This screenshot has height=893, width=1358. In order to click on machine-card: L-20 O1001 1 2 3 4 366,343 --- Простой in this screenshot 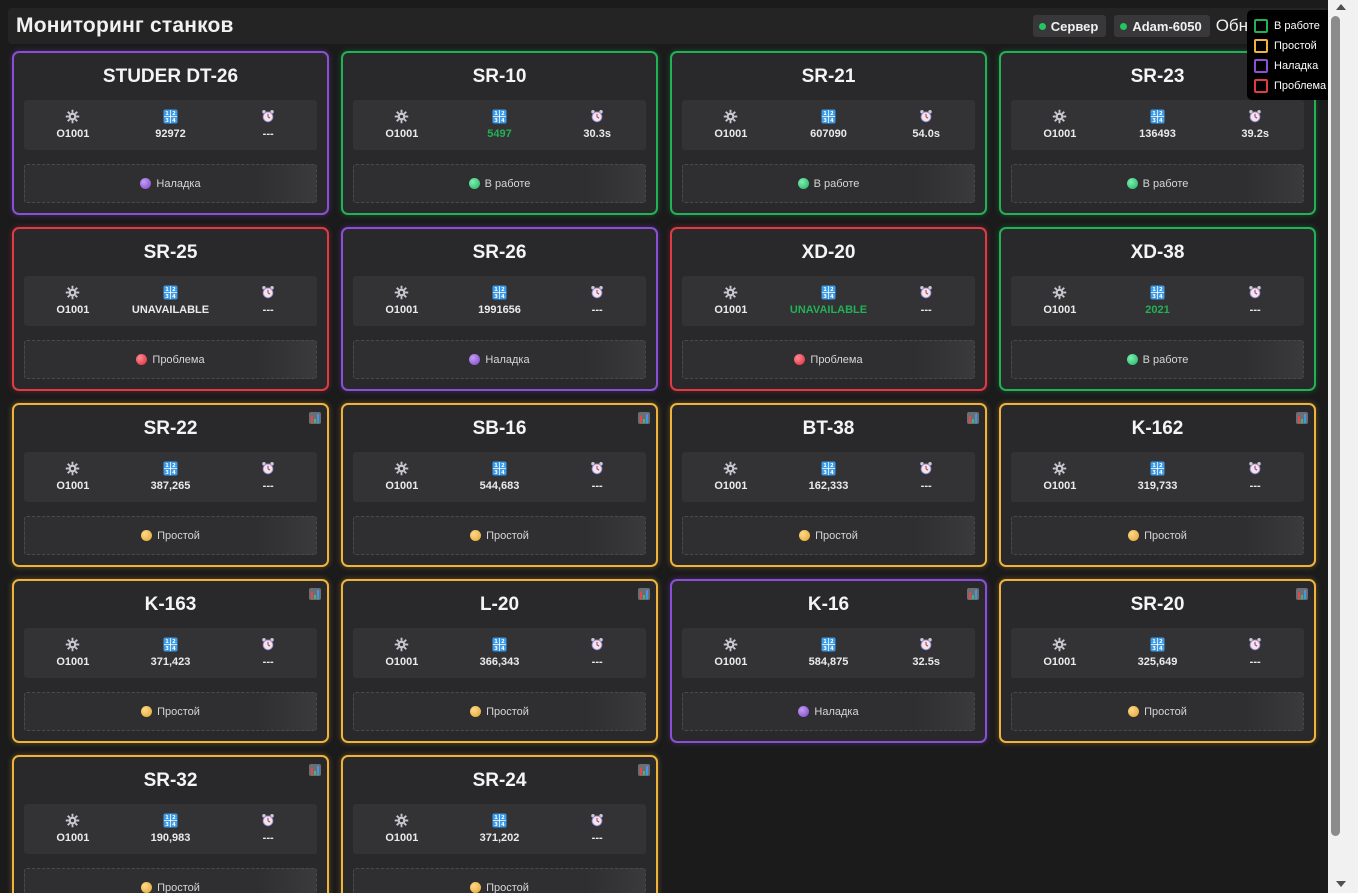, I will do `click(499, 661)`.